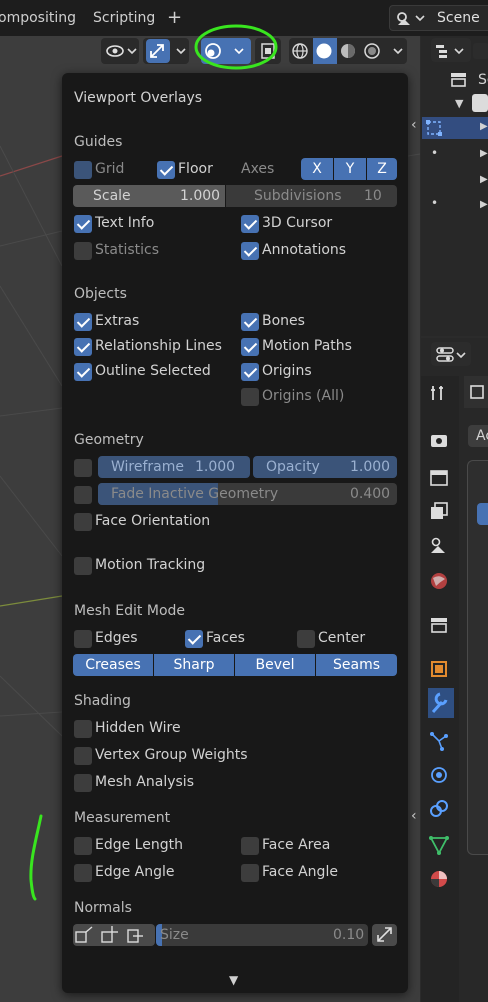 Image resolution: width=488 pixels, height=1002 pixels. What do you see at coordinates (439, 625) in the screenshot?
I see `collection-props-icon` at bounding box center [439, 625].